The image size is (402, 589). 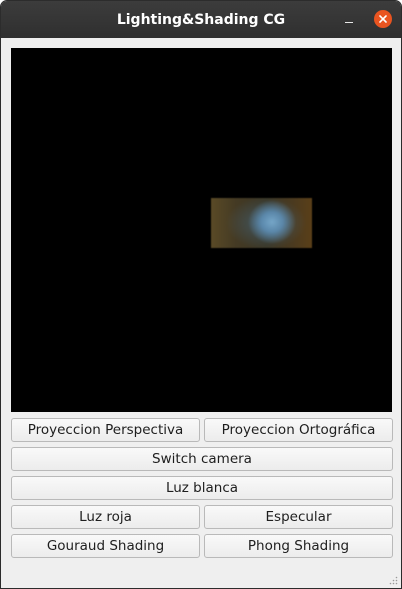 What do you see at coordinates (105, 546) in the screenshot?
I see `gouraud-shading-button: Gouraud Shading` at bounding box center [105, 546].